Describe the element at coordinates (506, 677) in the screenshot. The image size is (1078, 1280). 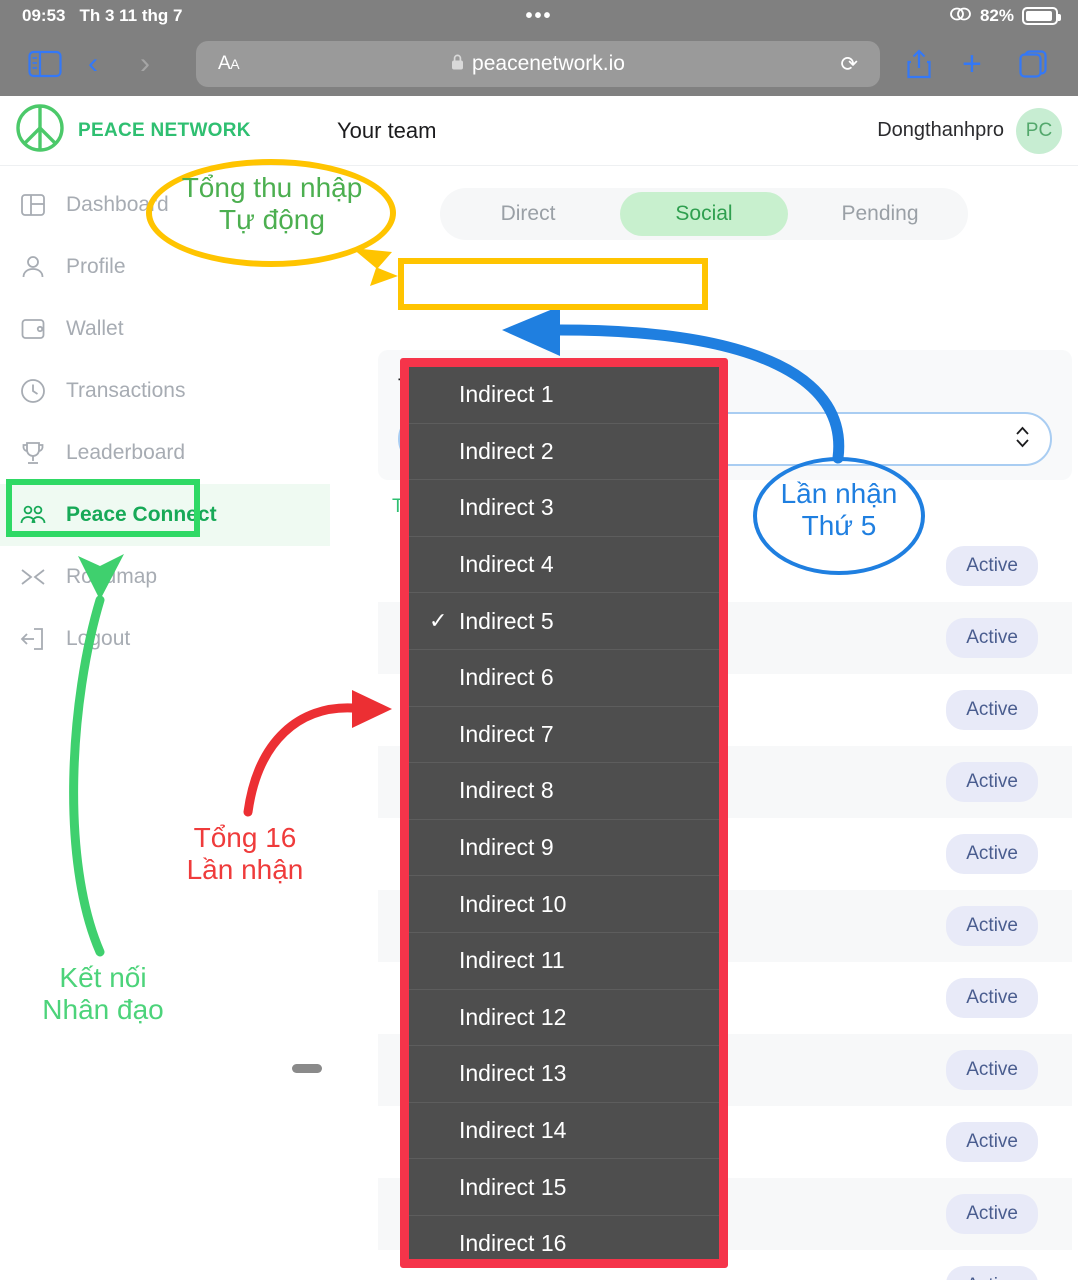
I see `dropdown-option-label: Indirect 6` at that location.